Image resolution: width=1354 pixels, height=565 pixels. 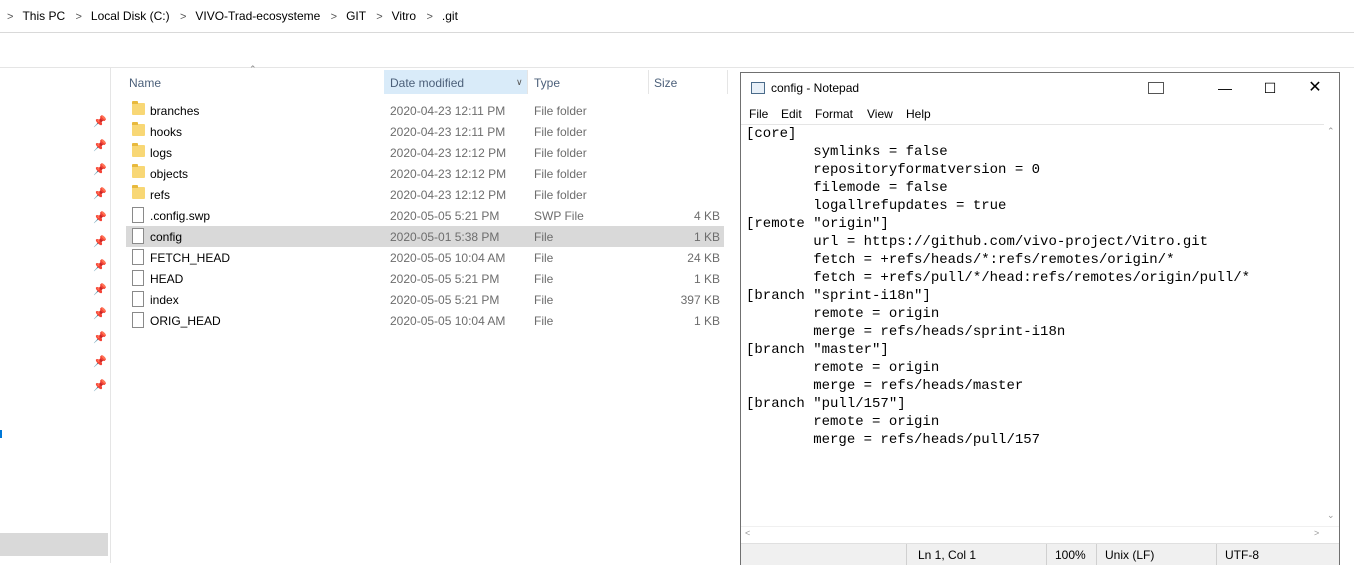 I want to click on file-size: 4 KB, so click(x=706, y=216).